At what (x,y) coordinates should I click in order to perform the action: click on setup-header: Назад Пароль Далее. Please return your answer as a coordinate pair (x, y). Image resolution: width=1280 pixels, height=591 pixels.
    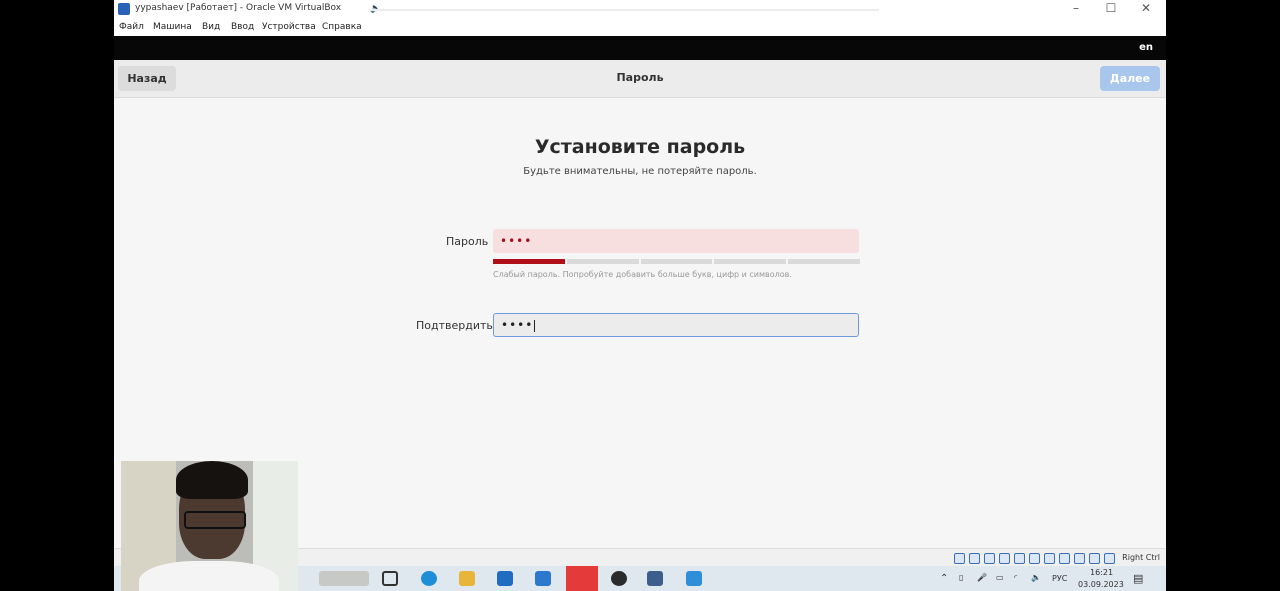
    Looking at the image, I should click on (640, 79).